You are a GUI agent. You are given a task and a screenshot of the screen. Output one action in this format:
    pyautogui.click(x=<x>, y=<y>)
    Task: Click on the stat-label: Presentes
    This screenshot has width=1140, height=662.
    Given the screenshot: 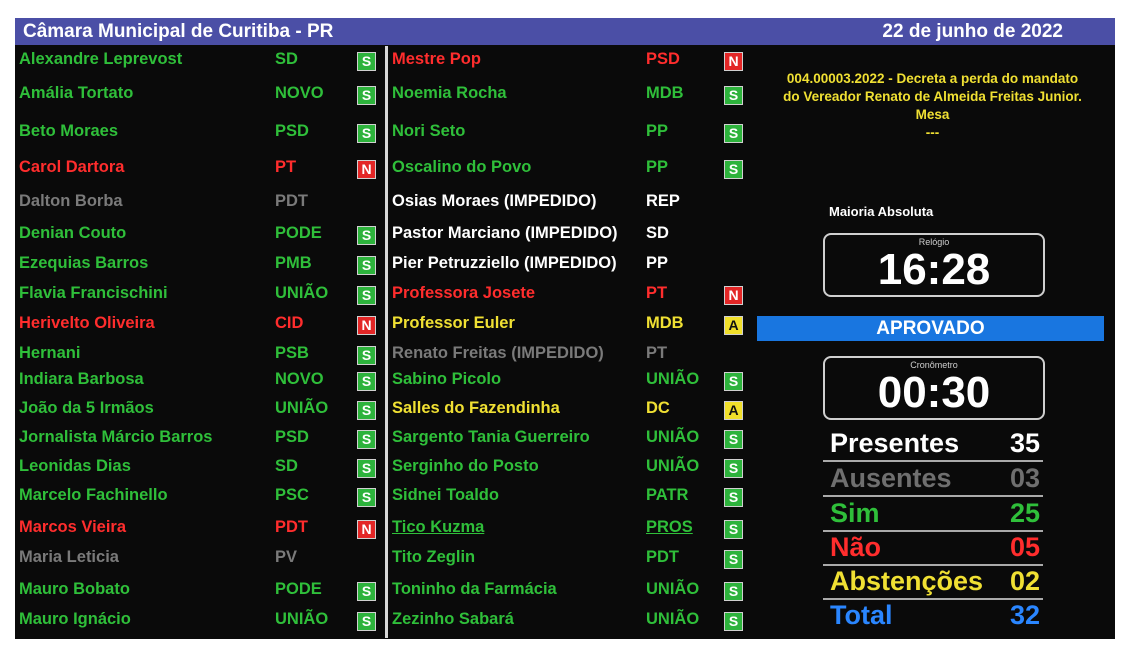 What is the action you would take?
    pyautogui.click(x=895, y=443)
    